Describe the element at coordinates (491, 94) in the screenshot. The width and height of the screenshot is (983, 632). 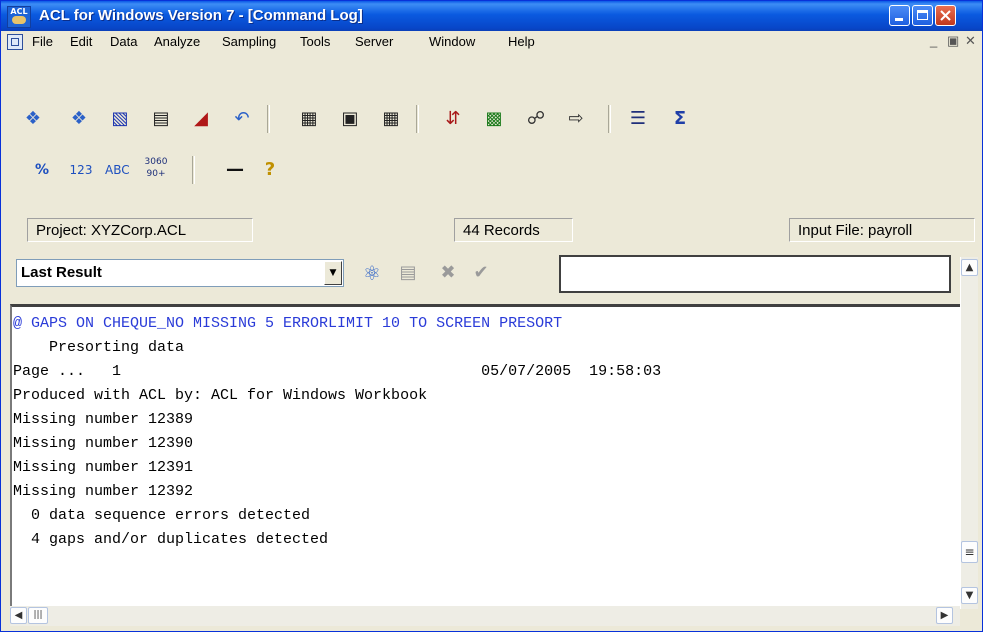
I see `main-toolbar: ❖ ❖ ▧ ▤ ◢ ↶ ▦ ▣ ▦ ⇵ ▩ ☍ ⇨ ☰ Σ` at that location.